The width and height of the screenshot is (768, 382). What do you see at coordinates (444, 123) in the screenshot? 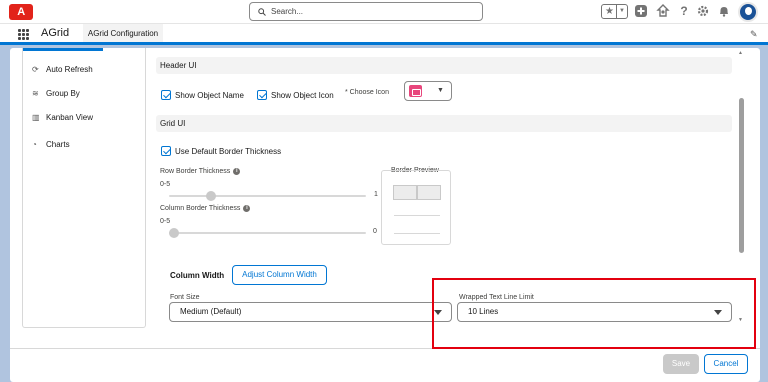
I see `section-grid-ui: Grid UI` at bounding box center [444, 123].